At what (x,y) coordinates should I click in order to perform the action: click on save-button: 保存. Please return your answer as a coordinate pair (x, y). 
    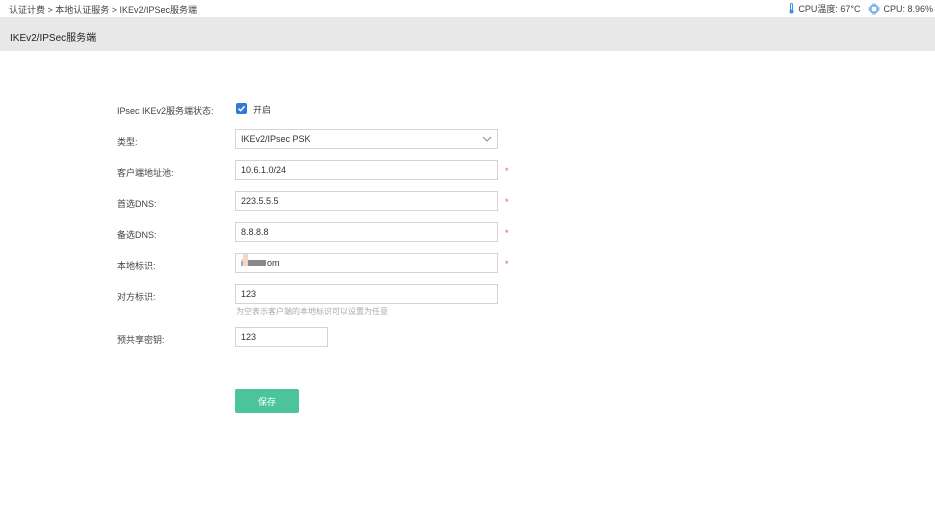
    Looking at the image, I should click on (267, 401).